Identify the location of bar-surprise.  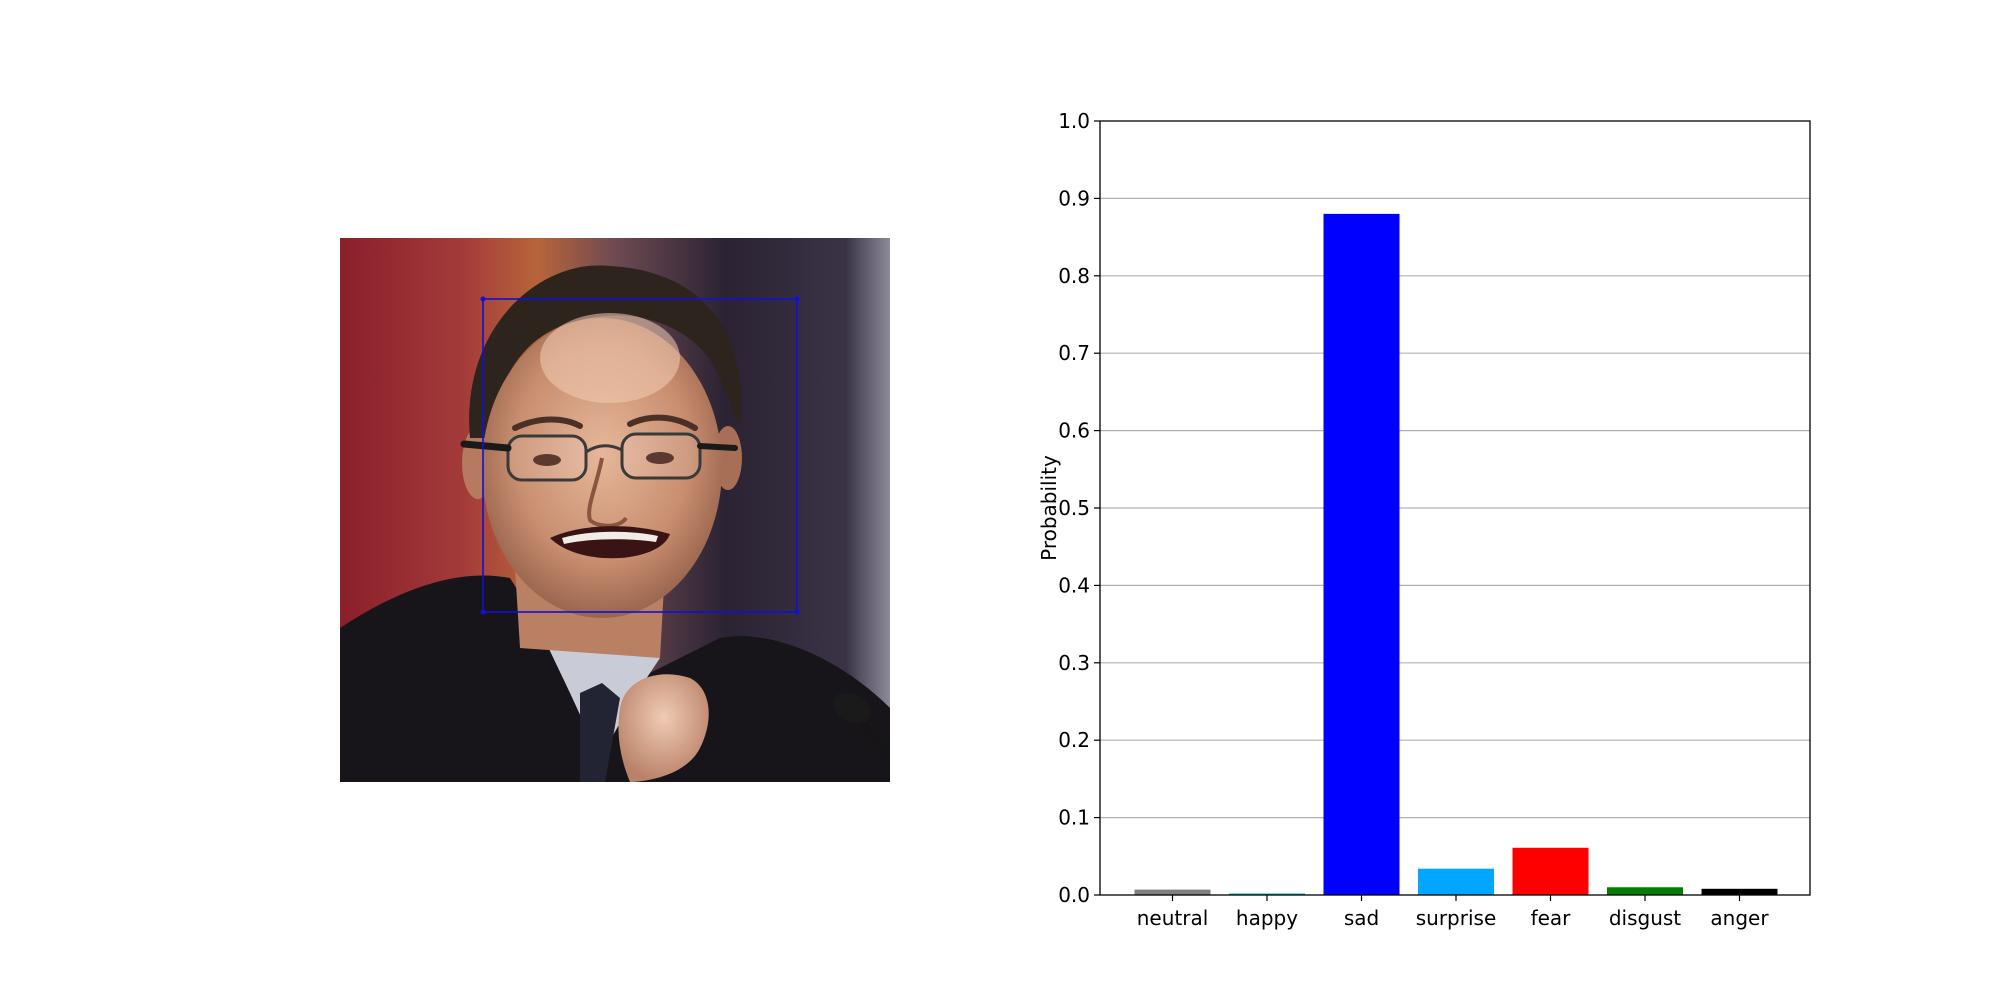
(1456, 881).